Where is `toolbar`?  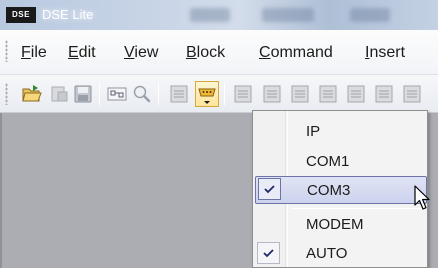 toolbar is located at coordinates (219, 94).